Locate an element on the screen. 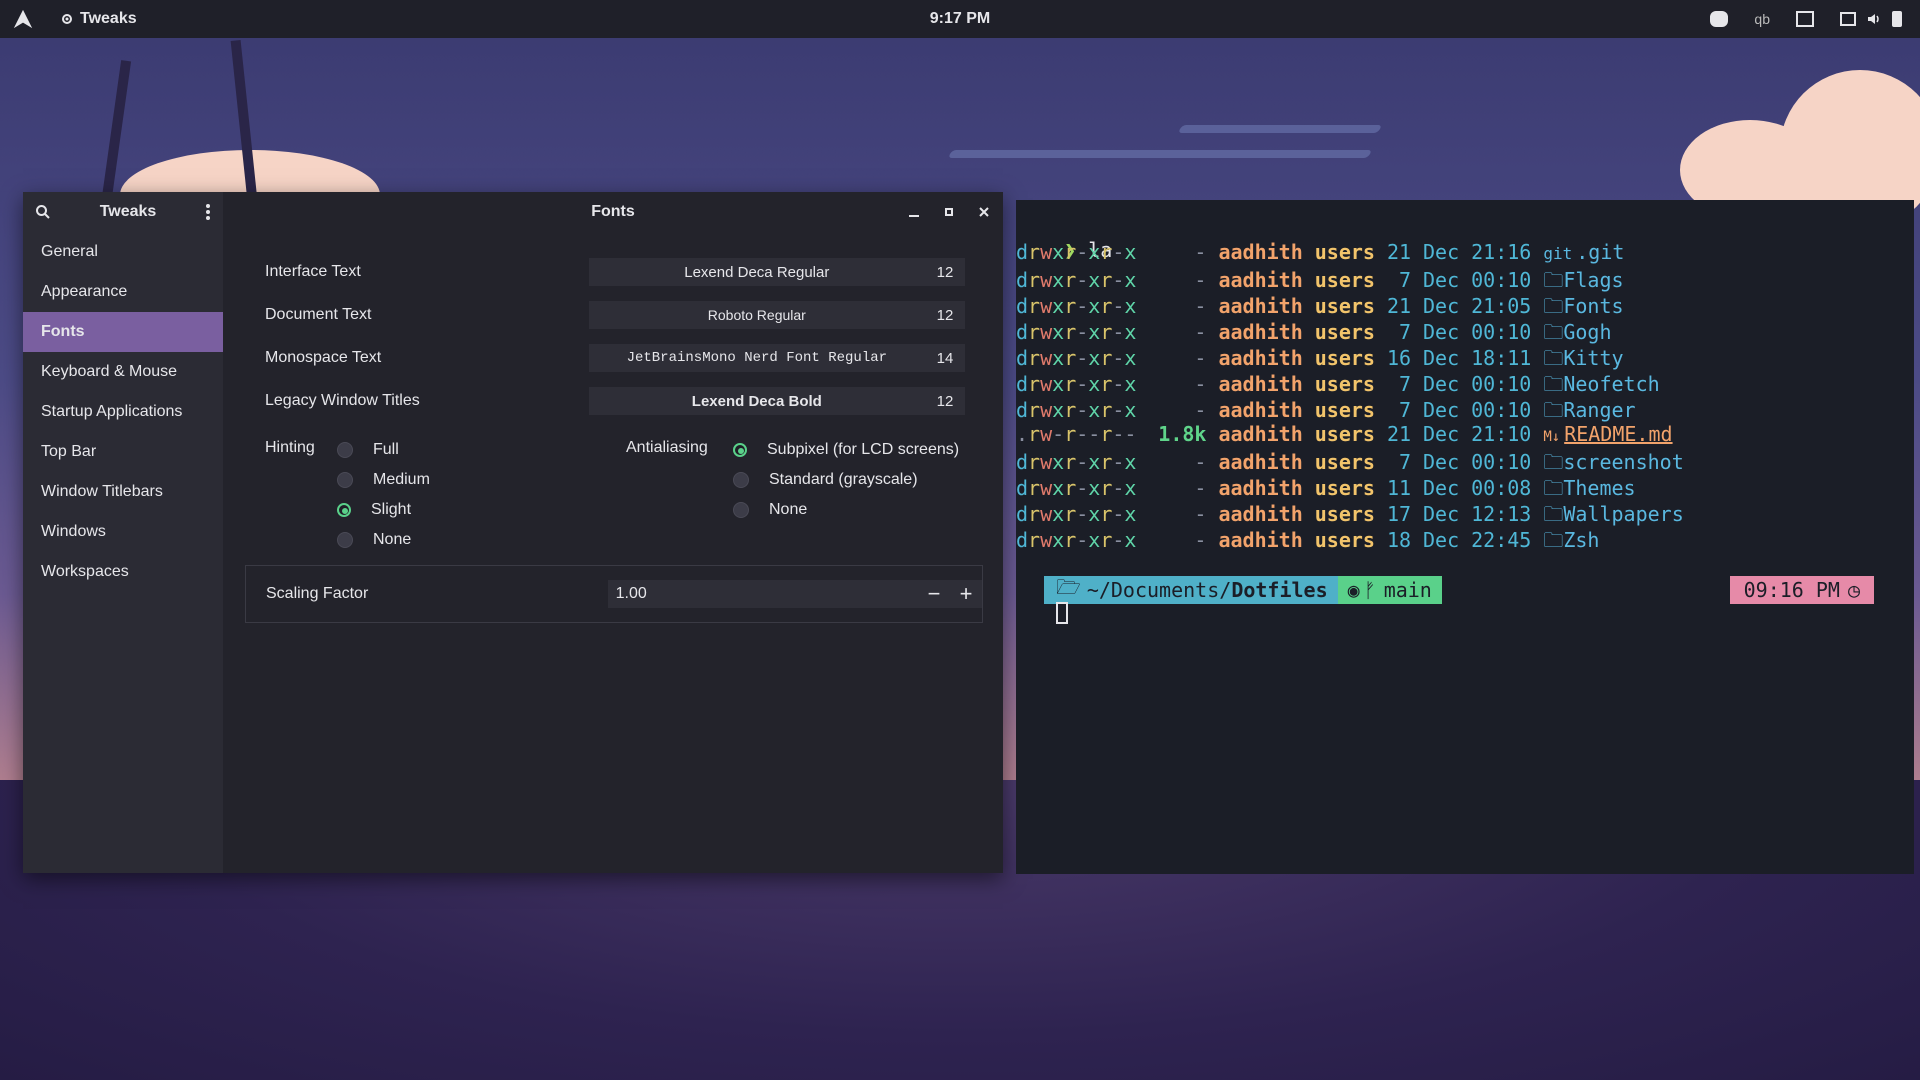  windows-overview-icon is located at coordinates (1805, 19).